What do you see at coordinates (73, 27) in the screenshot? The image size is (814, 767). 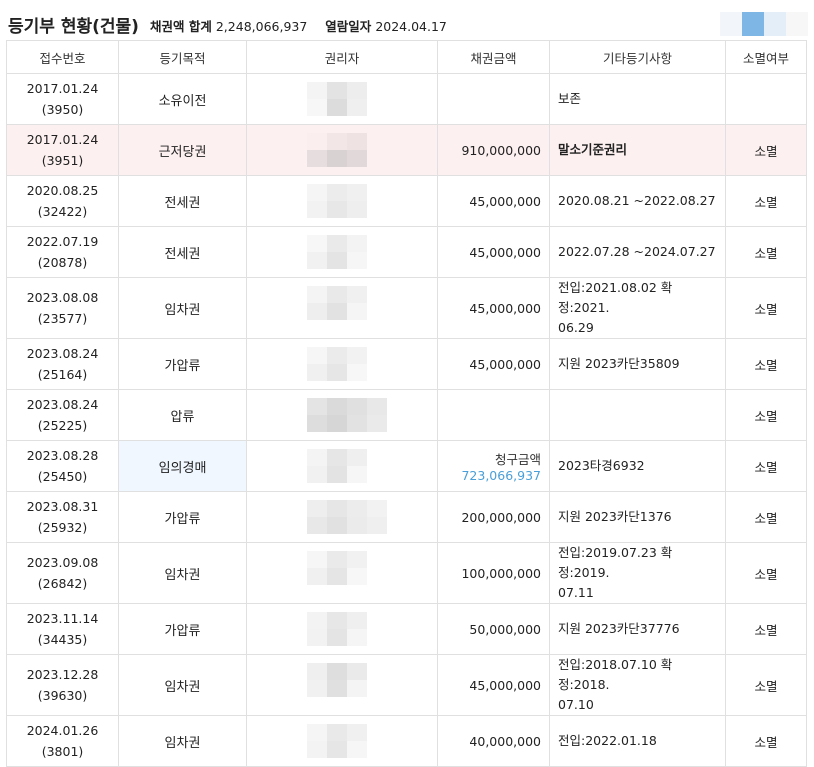 I see `page-title: 등기부 현황(건물)` at bounding box center [73, 27].